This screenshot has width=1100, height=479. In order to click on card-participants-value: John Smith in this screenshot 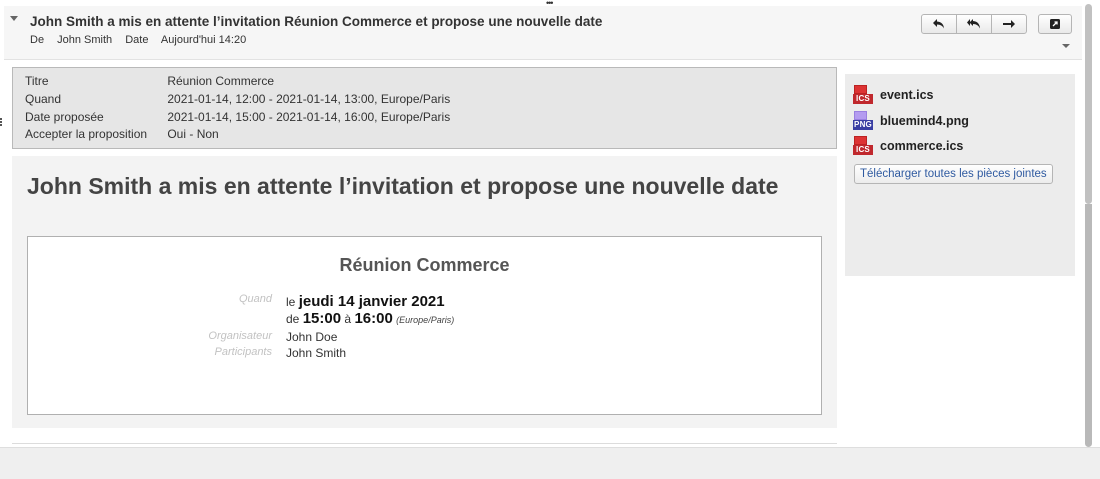, I will do `click(316, 353)`.